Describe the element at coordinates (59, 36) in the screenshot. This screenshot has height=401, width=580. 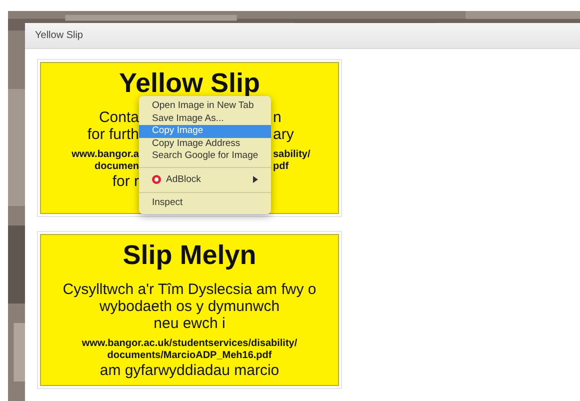
I see `window-title: Yellow Slip` at that location.